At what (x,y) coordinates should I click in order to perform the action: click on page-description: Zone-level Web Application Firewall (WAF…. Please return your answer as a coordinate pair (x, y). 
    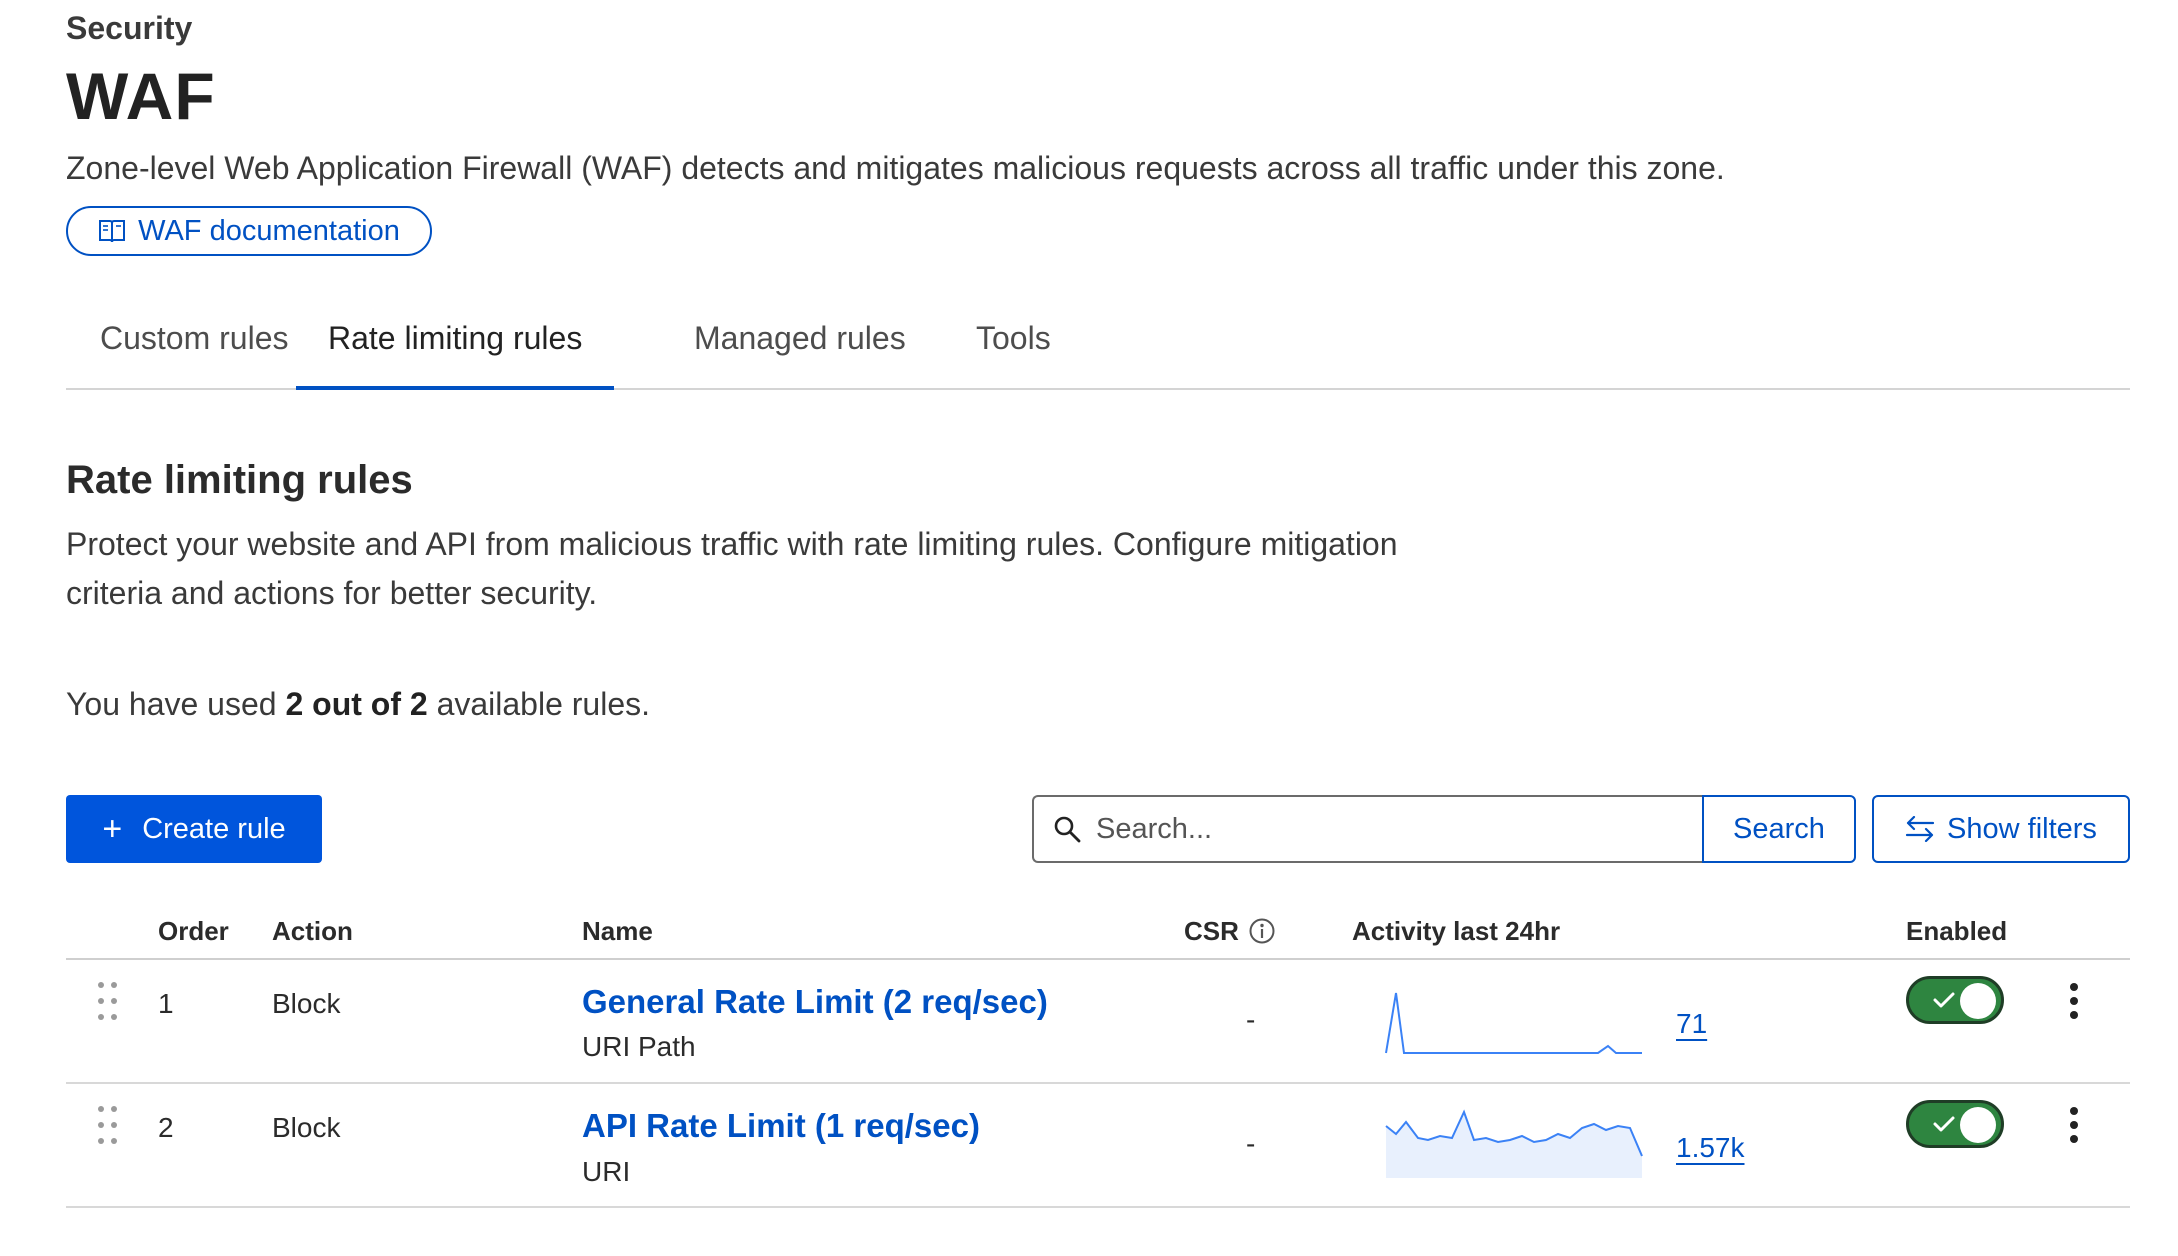
    Looking at the image, I should click on (895, 168).